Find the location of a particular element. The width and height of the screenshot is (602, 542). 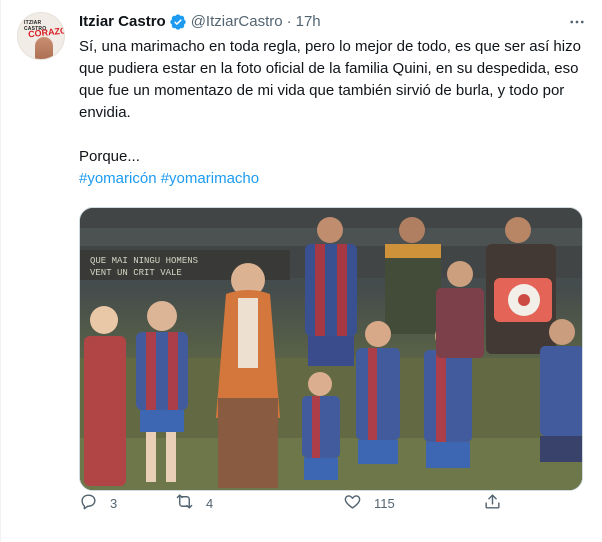

retweet-button: 4 is located at coordinates (194, 503).